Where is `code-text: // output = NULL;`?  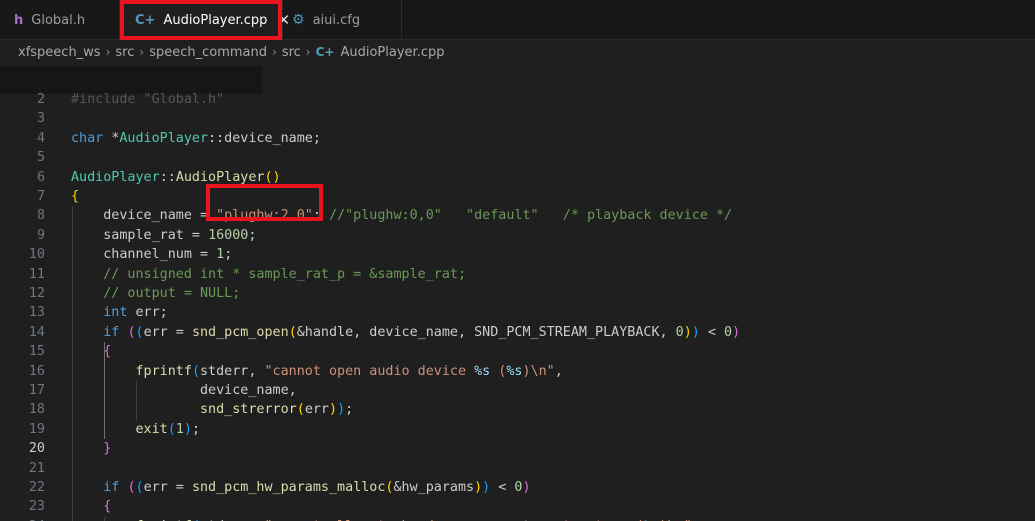 code-text: // output = NULL; is located at coordinates (155, 293).